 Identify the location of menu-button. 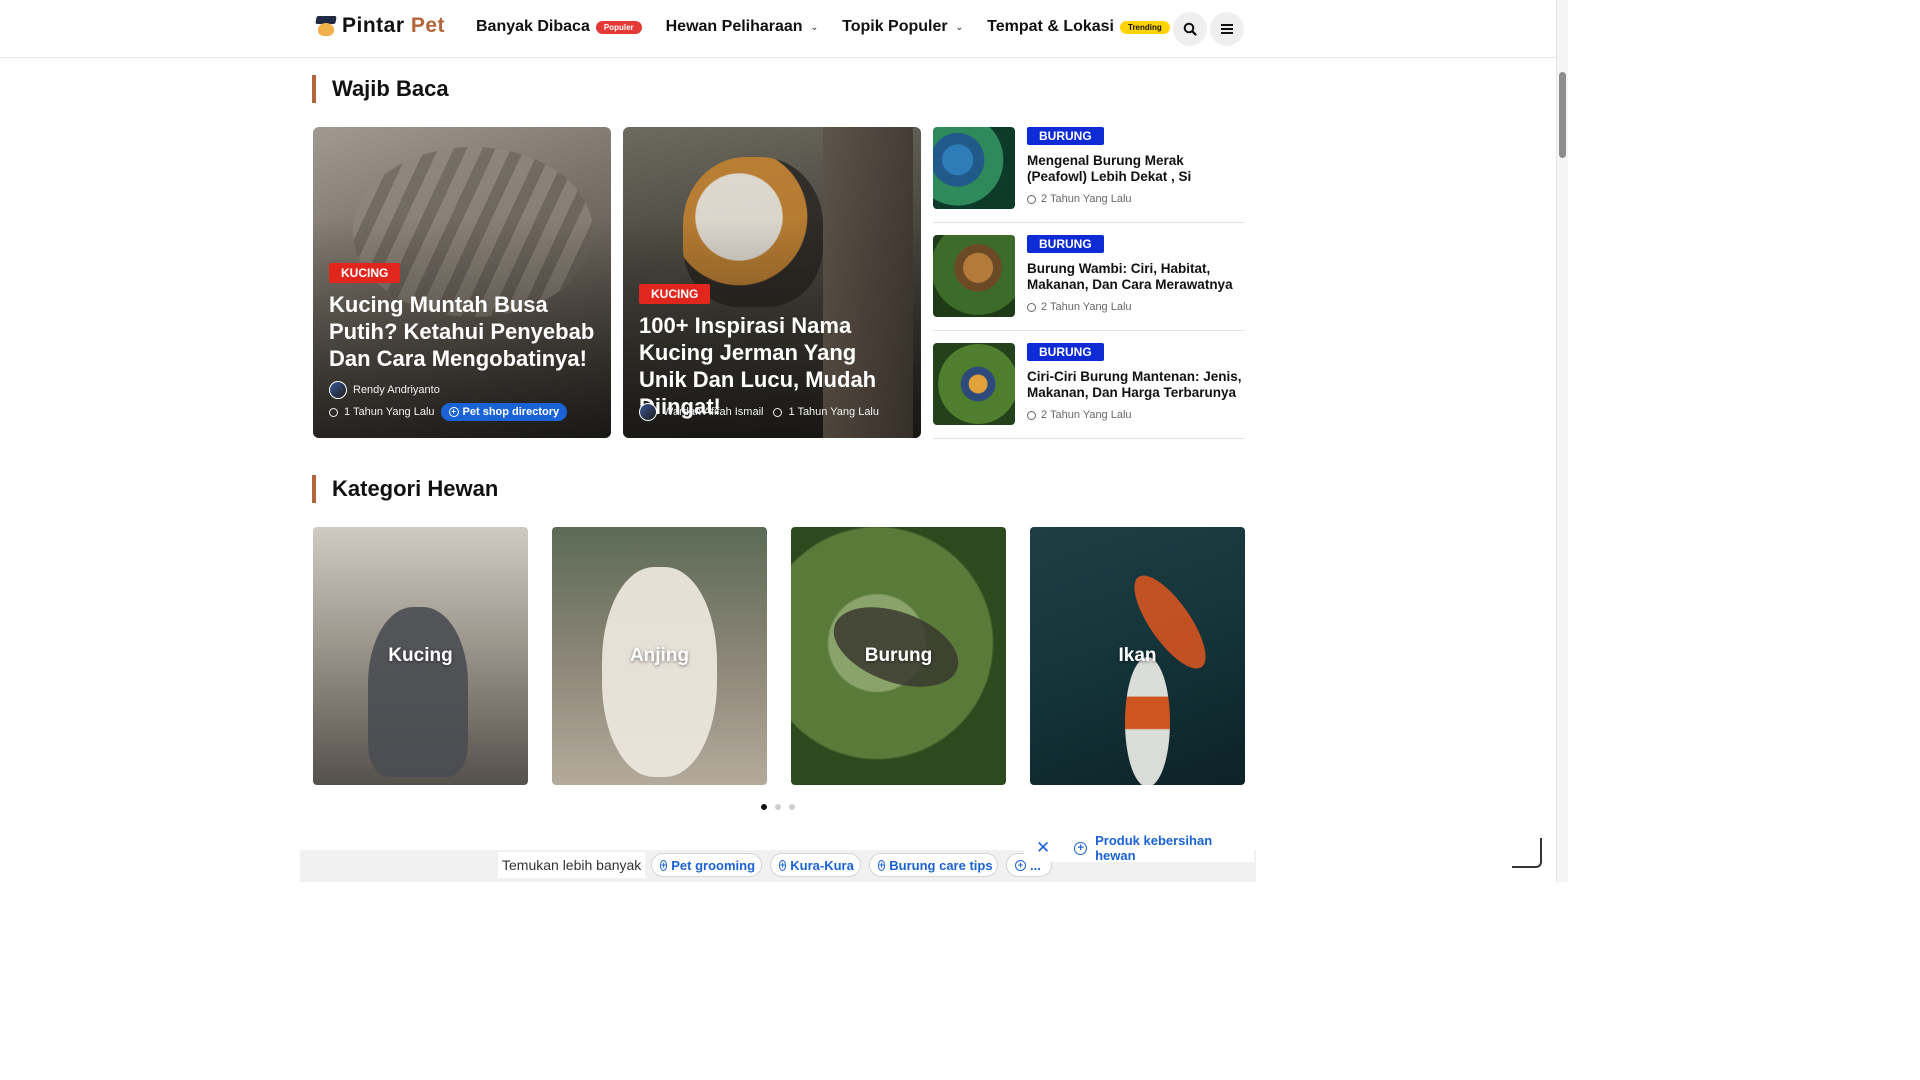
(1227, 29).